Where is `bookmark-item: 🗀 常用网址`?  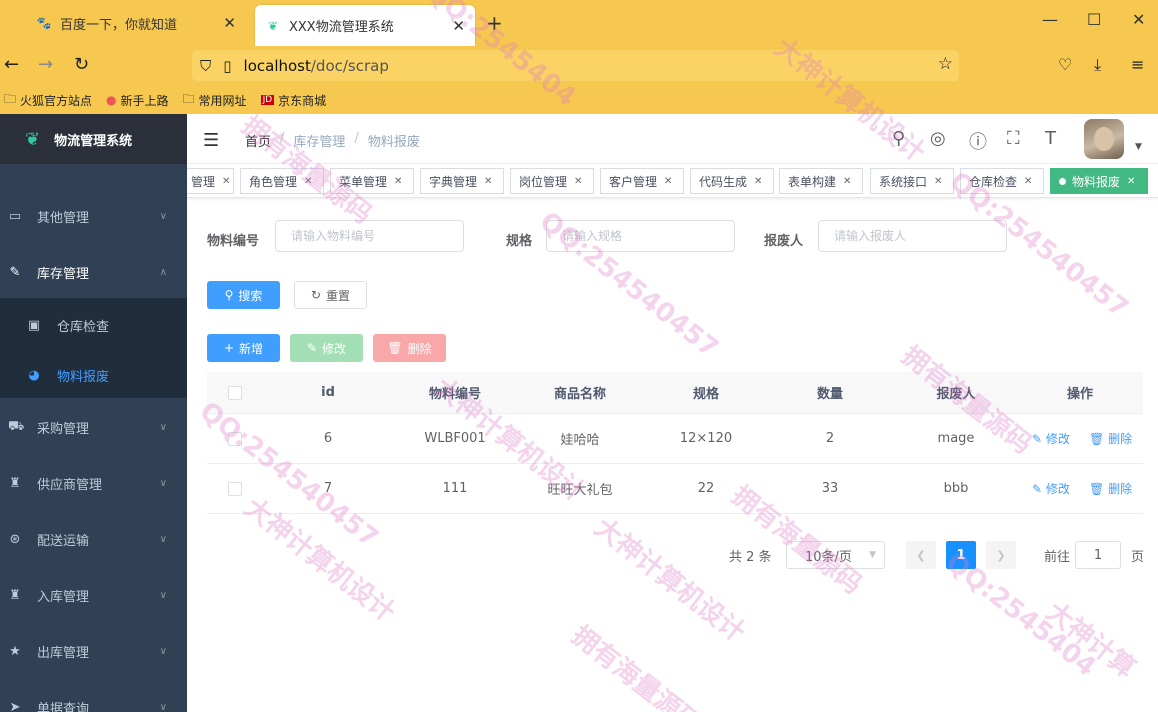
bookmark-item: 🗀 常用网址 is located at coordinates (215, 100).